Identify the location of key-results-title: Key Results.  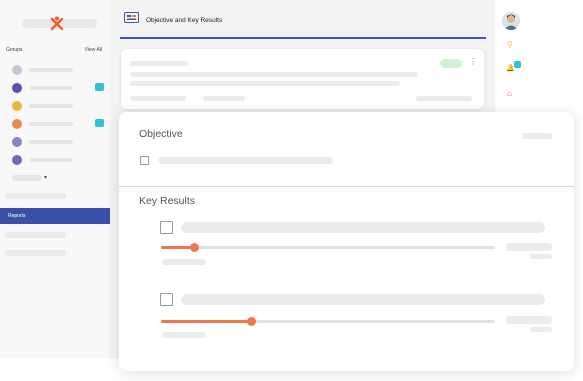
(167, 201).